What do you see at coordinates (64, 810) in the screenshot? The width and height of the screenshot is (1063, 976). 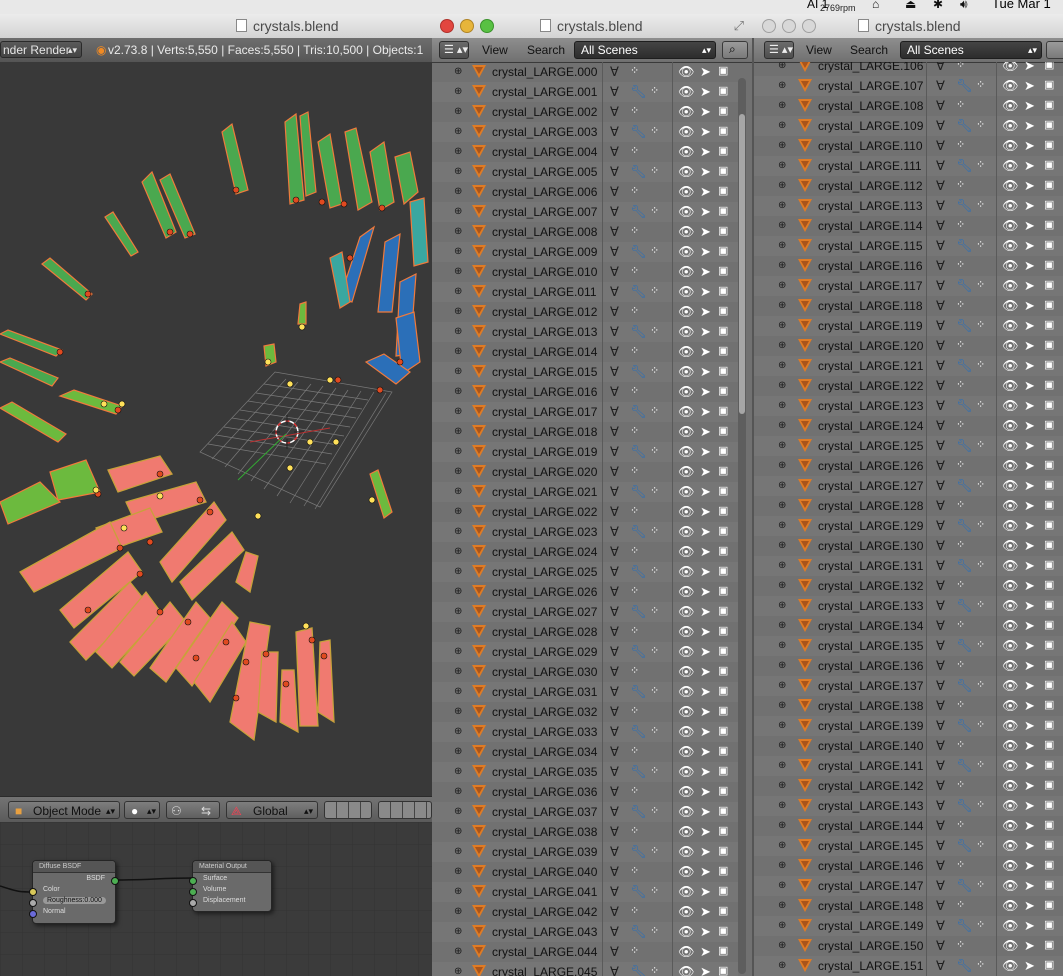 I see `mode-select: ■ Object Mode ▴▾` at bounding box center [64, 810].